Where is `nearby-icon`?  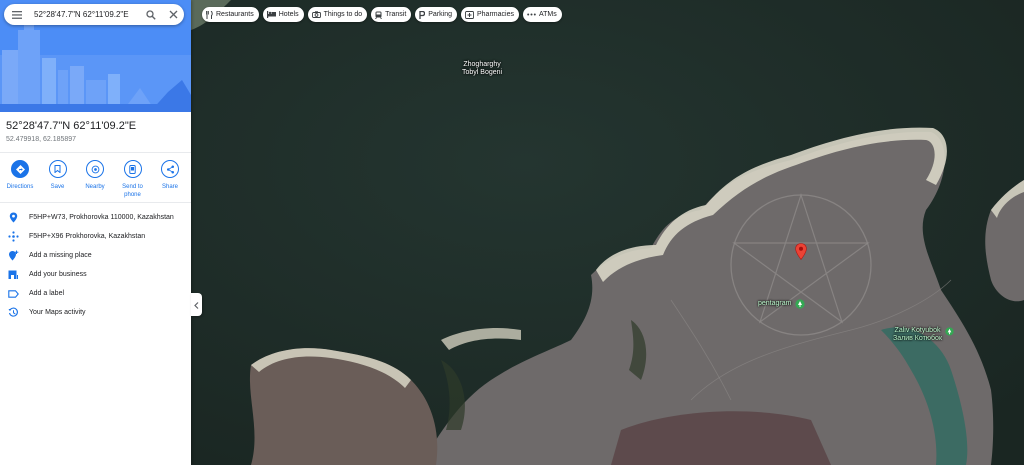
nearby-icon is located at coordinates (95, 169).